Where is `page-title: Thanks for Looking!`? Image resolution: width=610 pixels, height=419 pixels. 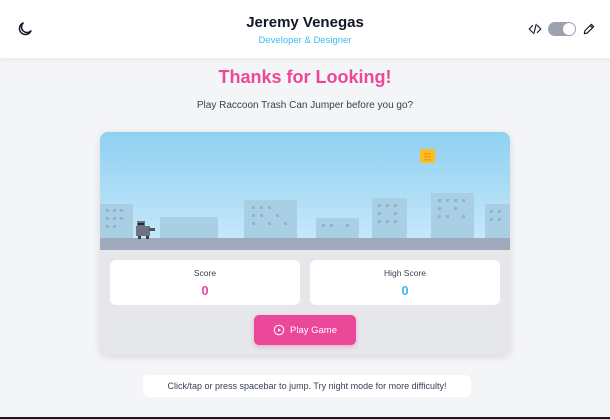
page-title: Thanks for Looking! is located at coordinates (305, 77).